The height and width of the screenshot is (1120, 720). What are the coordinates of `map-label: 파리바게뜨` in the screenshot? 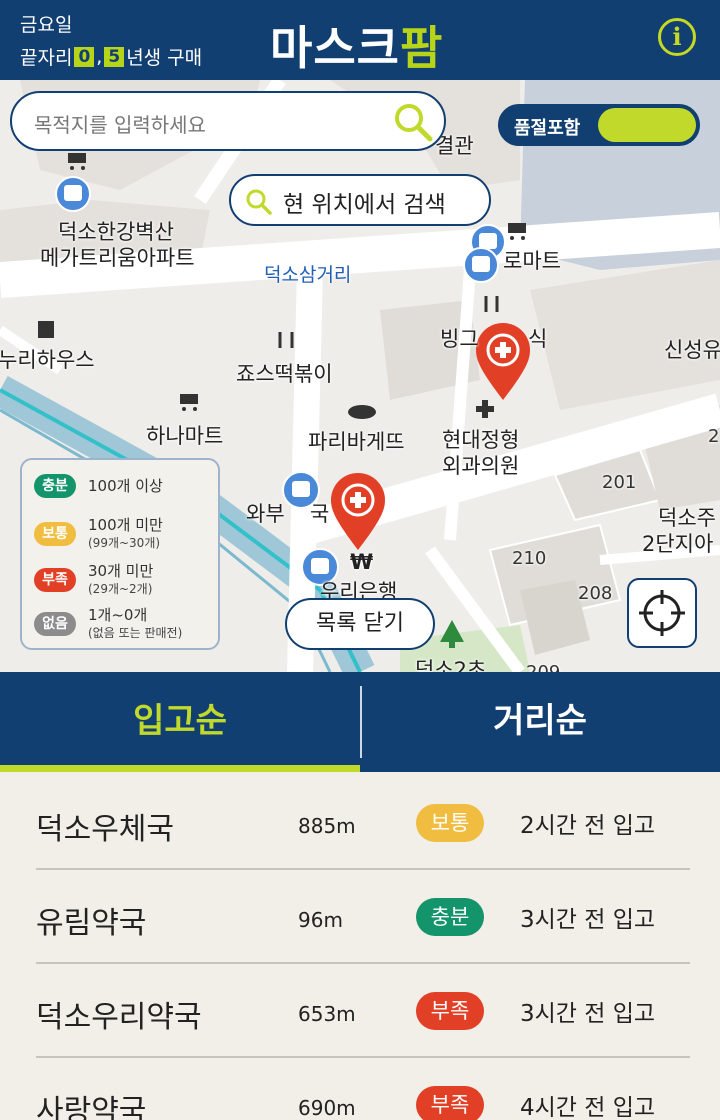 It's located at (356, 442).